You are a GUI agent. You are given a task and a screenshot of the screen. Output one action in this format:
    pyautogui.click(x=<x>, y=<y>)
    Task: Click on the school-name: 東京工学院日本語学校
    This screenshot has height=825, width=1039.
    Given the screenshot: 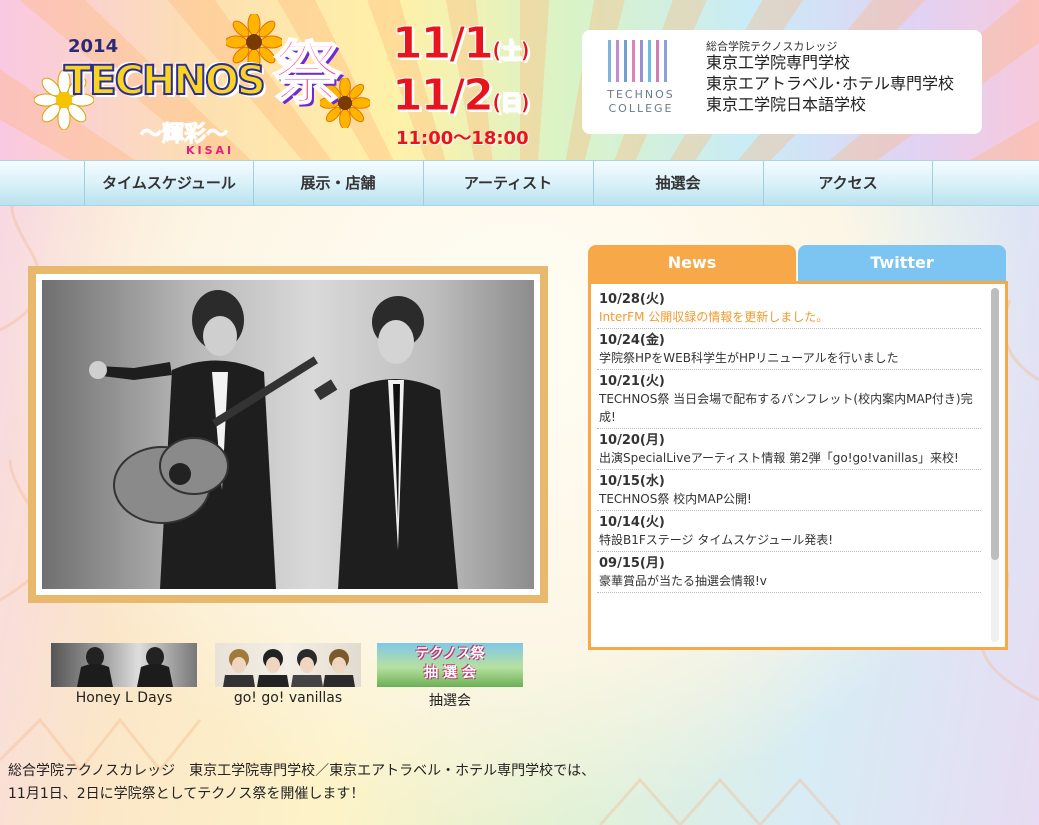 What is the action you would take?
    pyautogui.click(x=786, y=104)
    